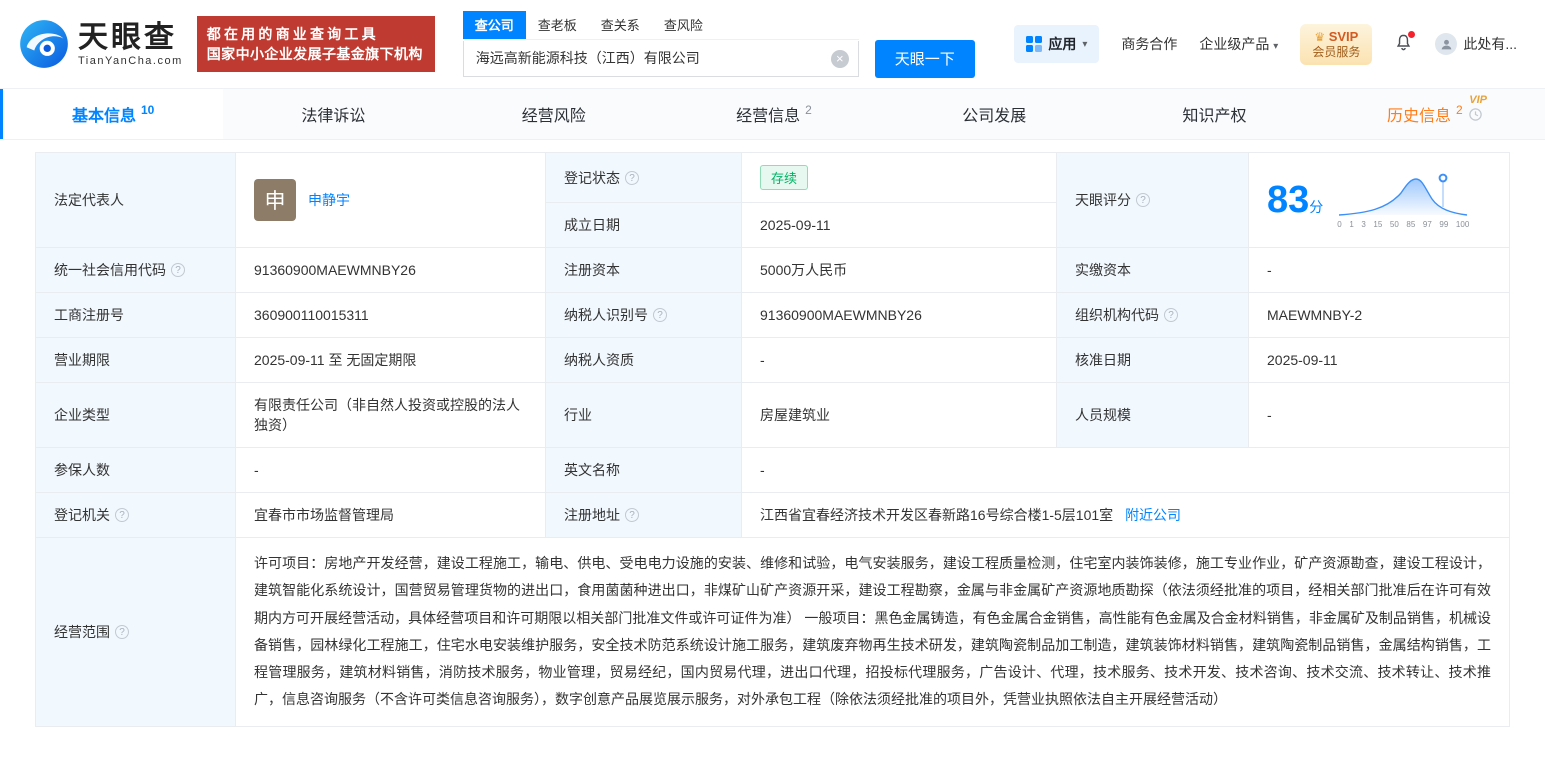 This screenshot has height=762, width=1545. What do you see at coordinates (795, 415) in the screenshot?
I see `field-value: 房屋建筑业` at bounding box center [795, 415].